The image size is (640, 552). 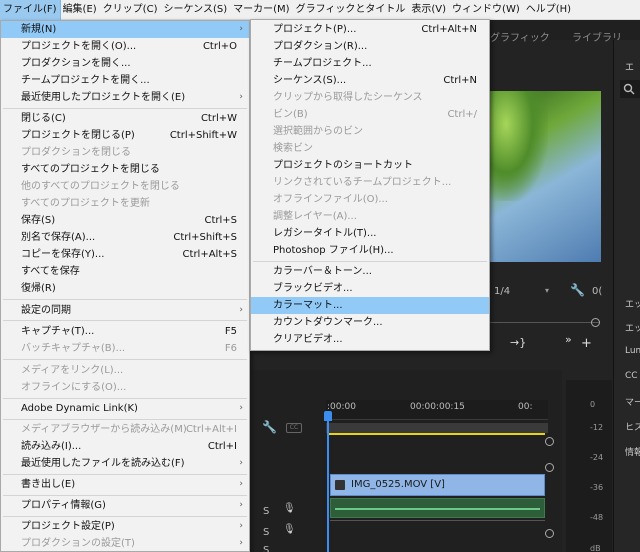 What do you see at coordinates (502, 291) in the screenshot?
I see `playback-resolution: 1/4` at bounding box center [502, 291].